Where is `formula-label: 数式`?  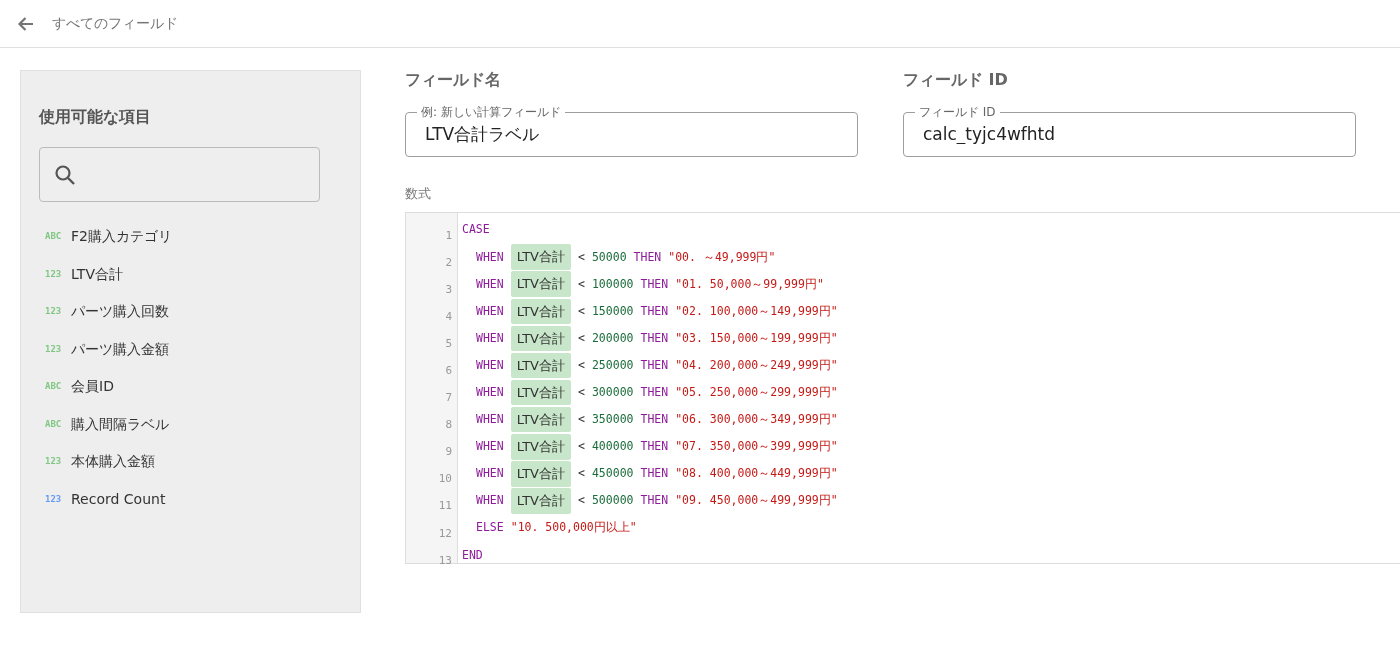
formula-label: 数式 is located at coordinates (418, 194).